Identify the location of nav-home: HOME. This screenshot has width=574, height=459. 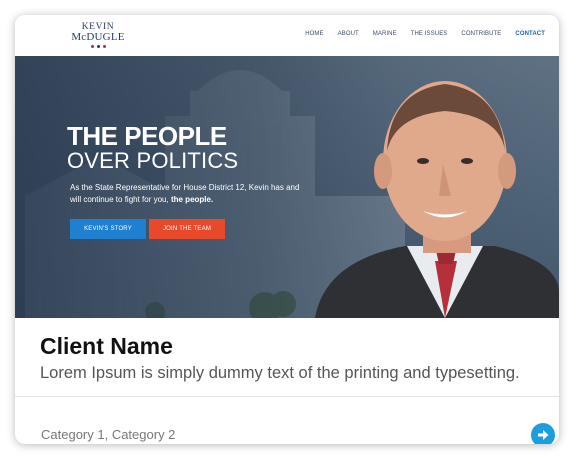
(314, 34).